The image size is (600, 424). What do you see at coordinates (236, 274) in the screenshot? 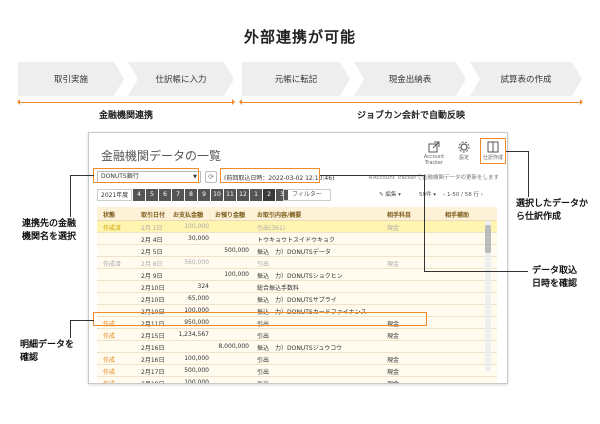
I see `cell-deposit: 100,000` at bounding box center [236, 274].